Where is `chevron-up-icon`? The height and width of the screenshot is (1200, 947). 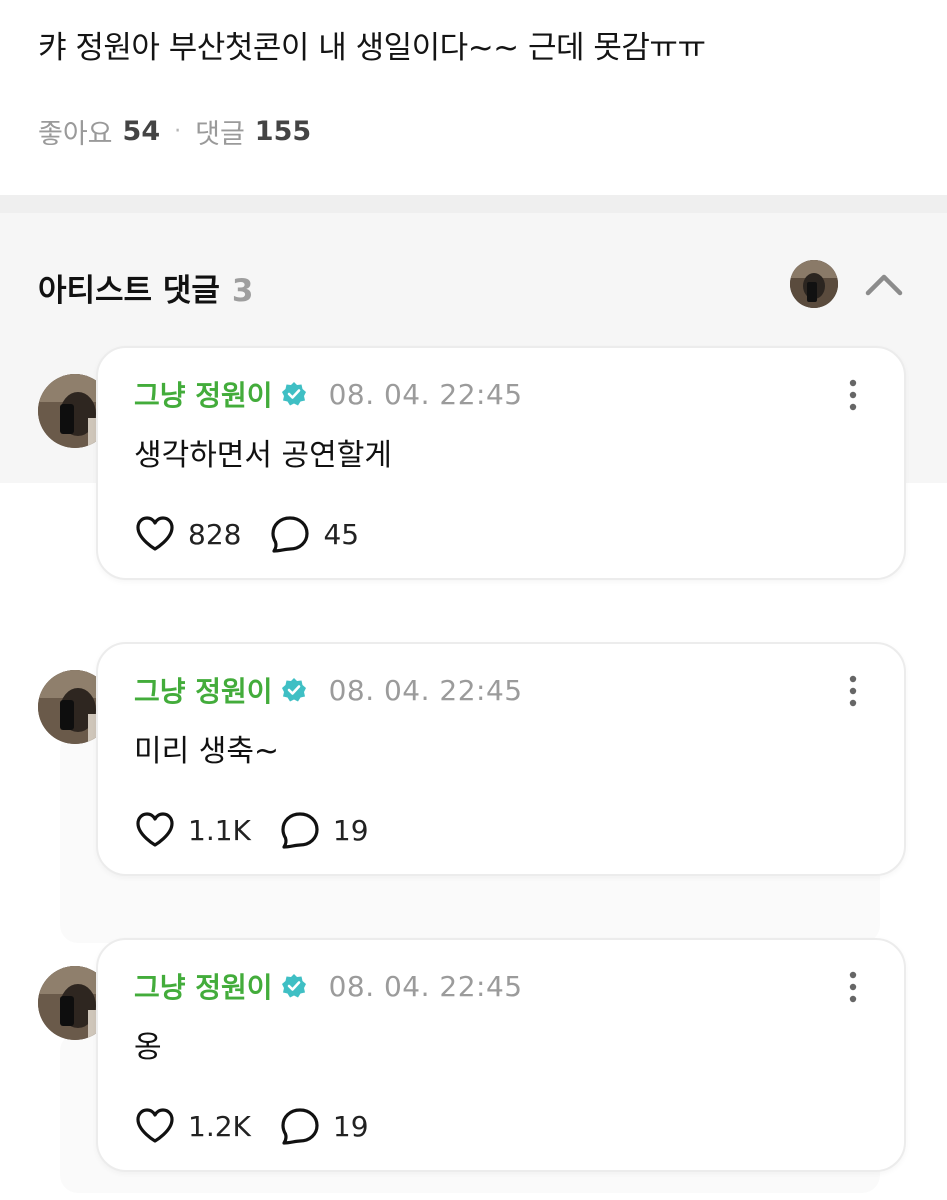
chevron-up-icon is located at coordinates (884, 284).